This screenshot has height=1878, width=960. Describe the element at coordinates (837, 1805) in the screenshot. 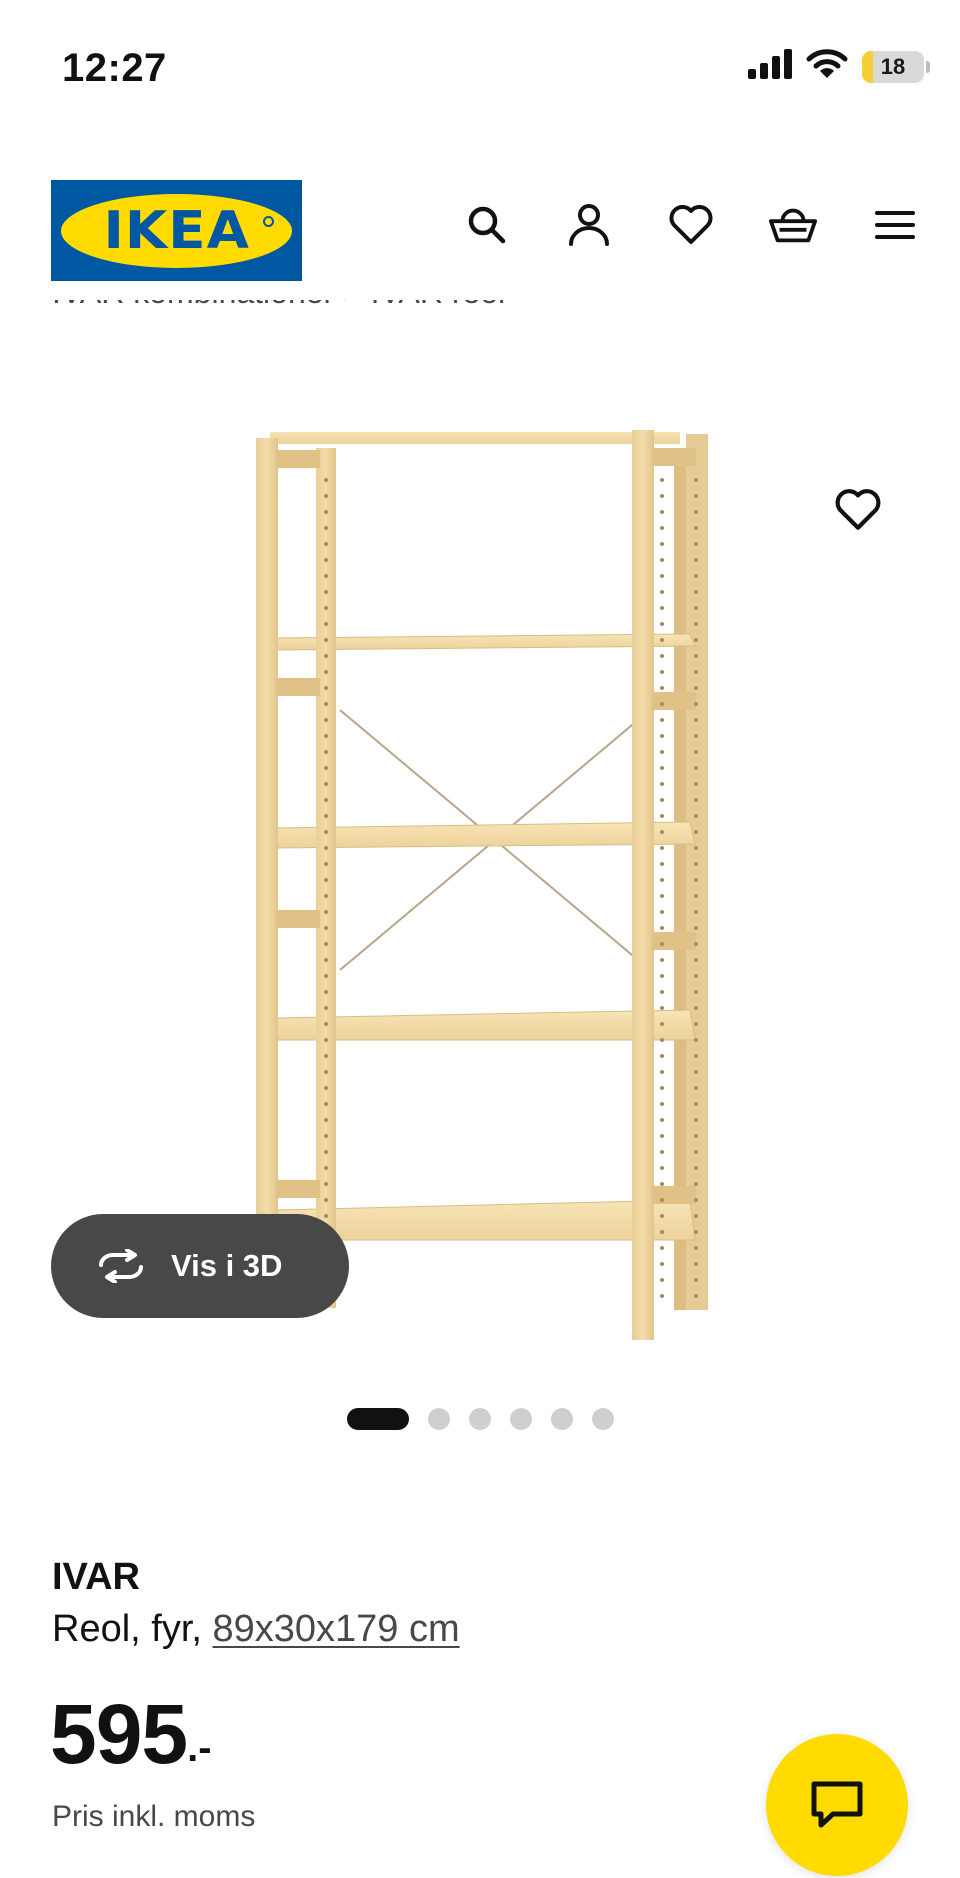

I see `chat-button` at that location.